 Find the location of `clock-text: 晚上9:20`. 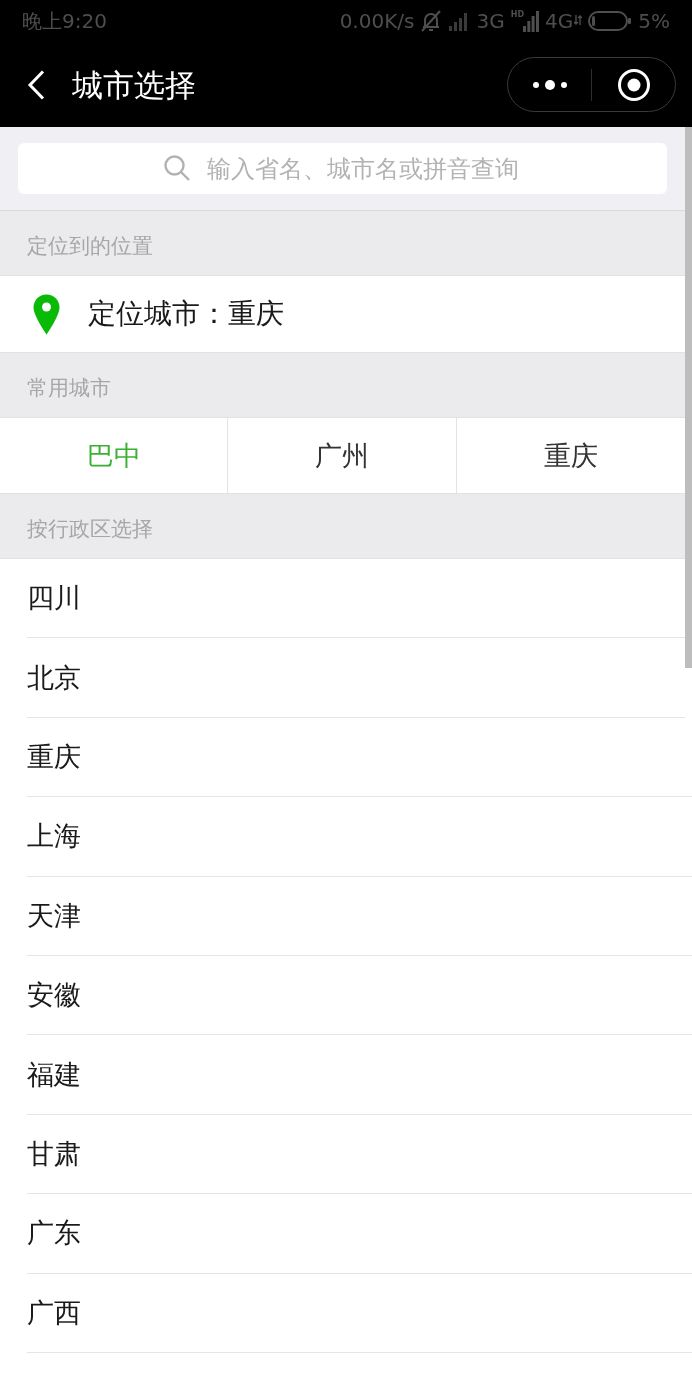

clock-text: 晚上9:20 is located at coordinates (64, 21).